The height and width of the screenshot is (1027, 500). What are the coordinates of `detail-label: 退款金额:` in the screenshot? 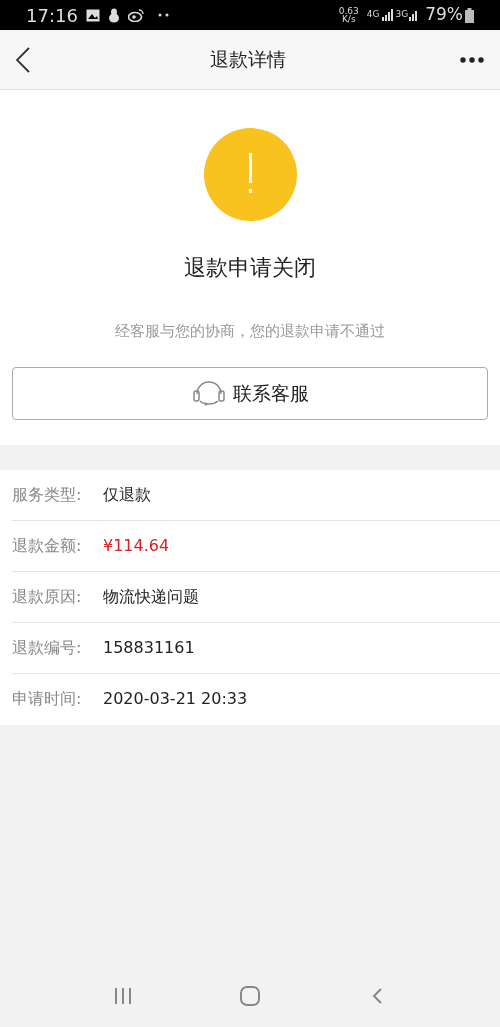 It's located at (47, 545).